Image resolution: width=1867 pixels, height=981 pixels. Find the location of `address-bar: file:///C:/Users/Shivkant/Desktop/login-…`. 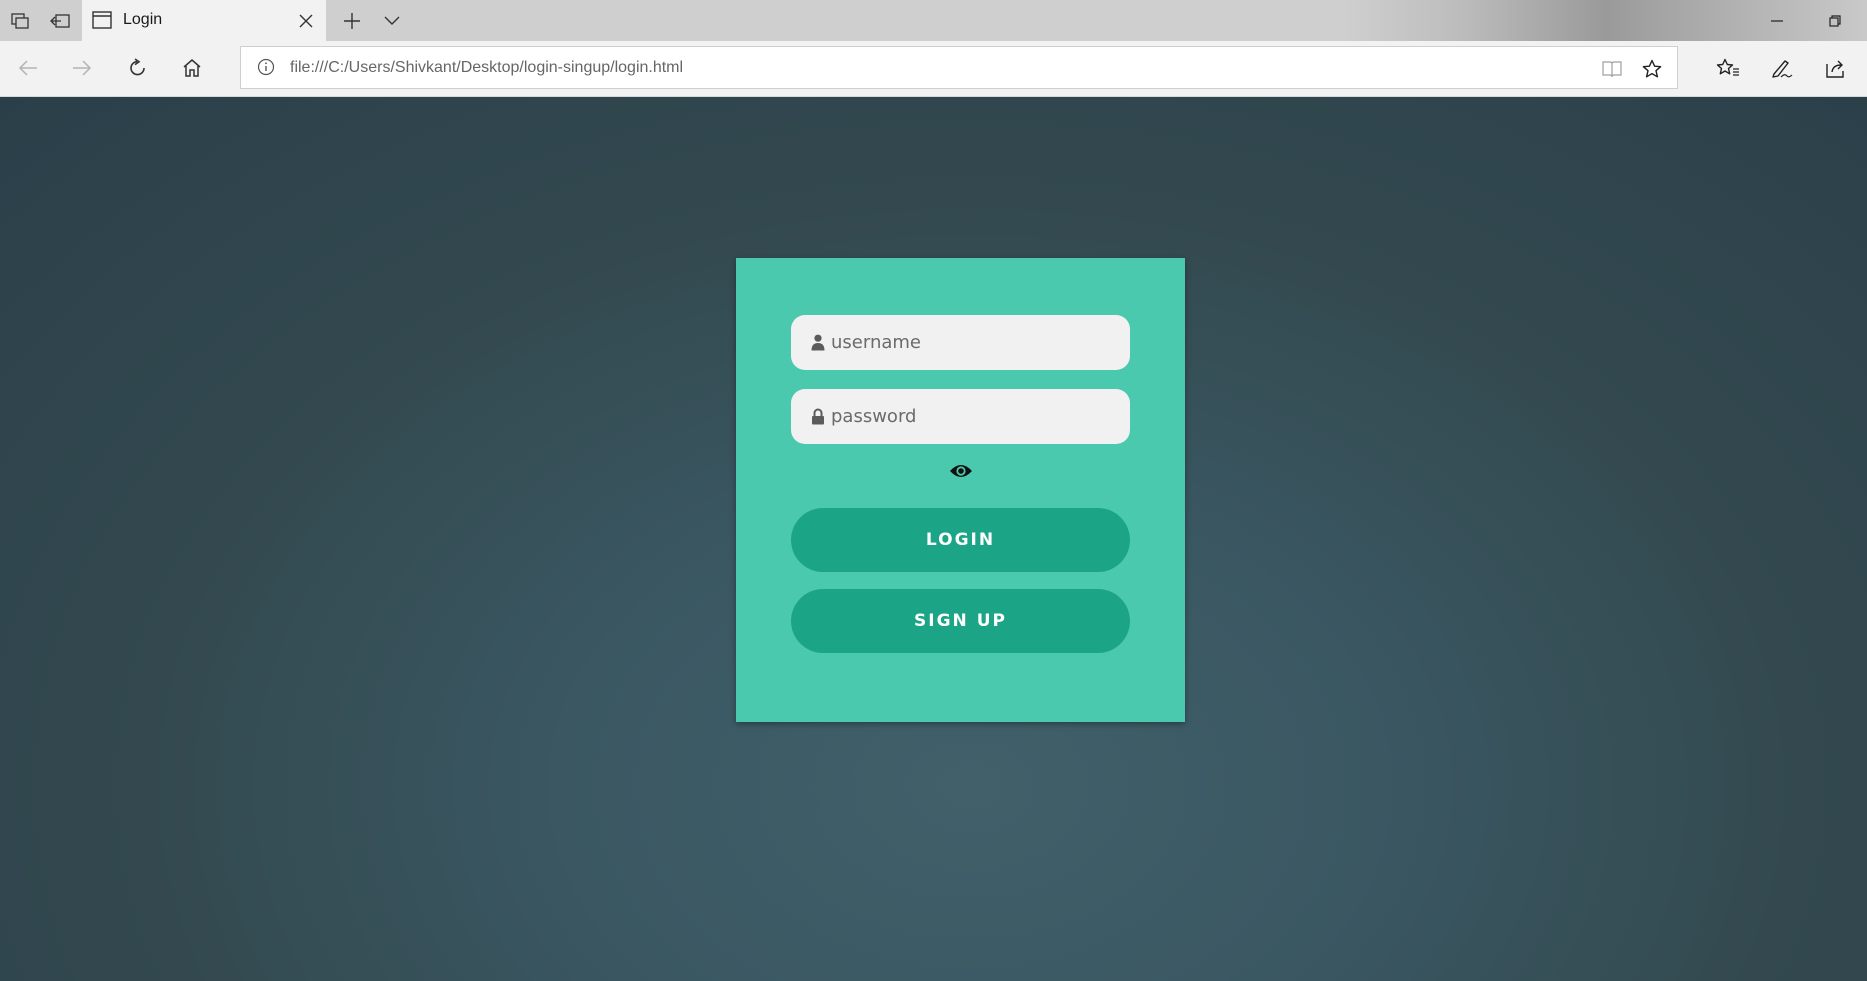

address-bar: file:///C:/Users/Shivkant/Desktop/login-… is located at coordinates (959, 67).